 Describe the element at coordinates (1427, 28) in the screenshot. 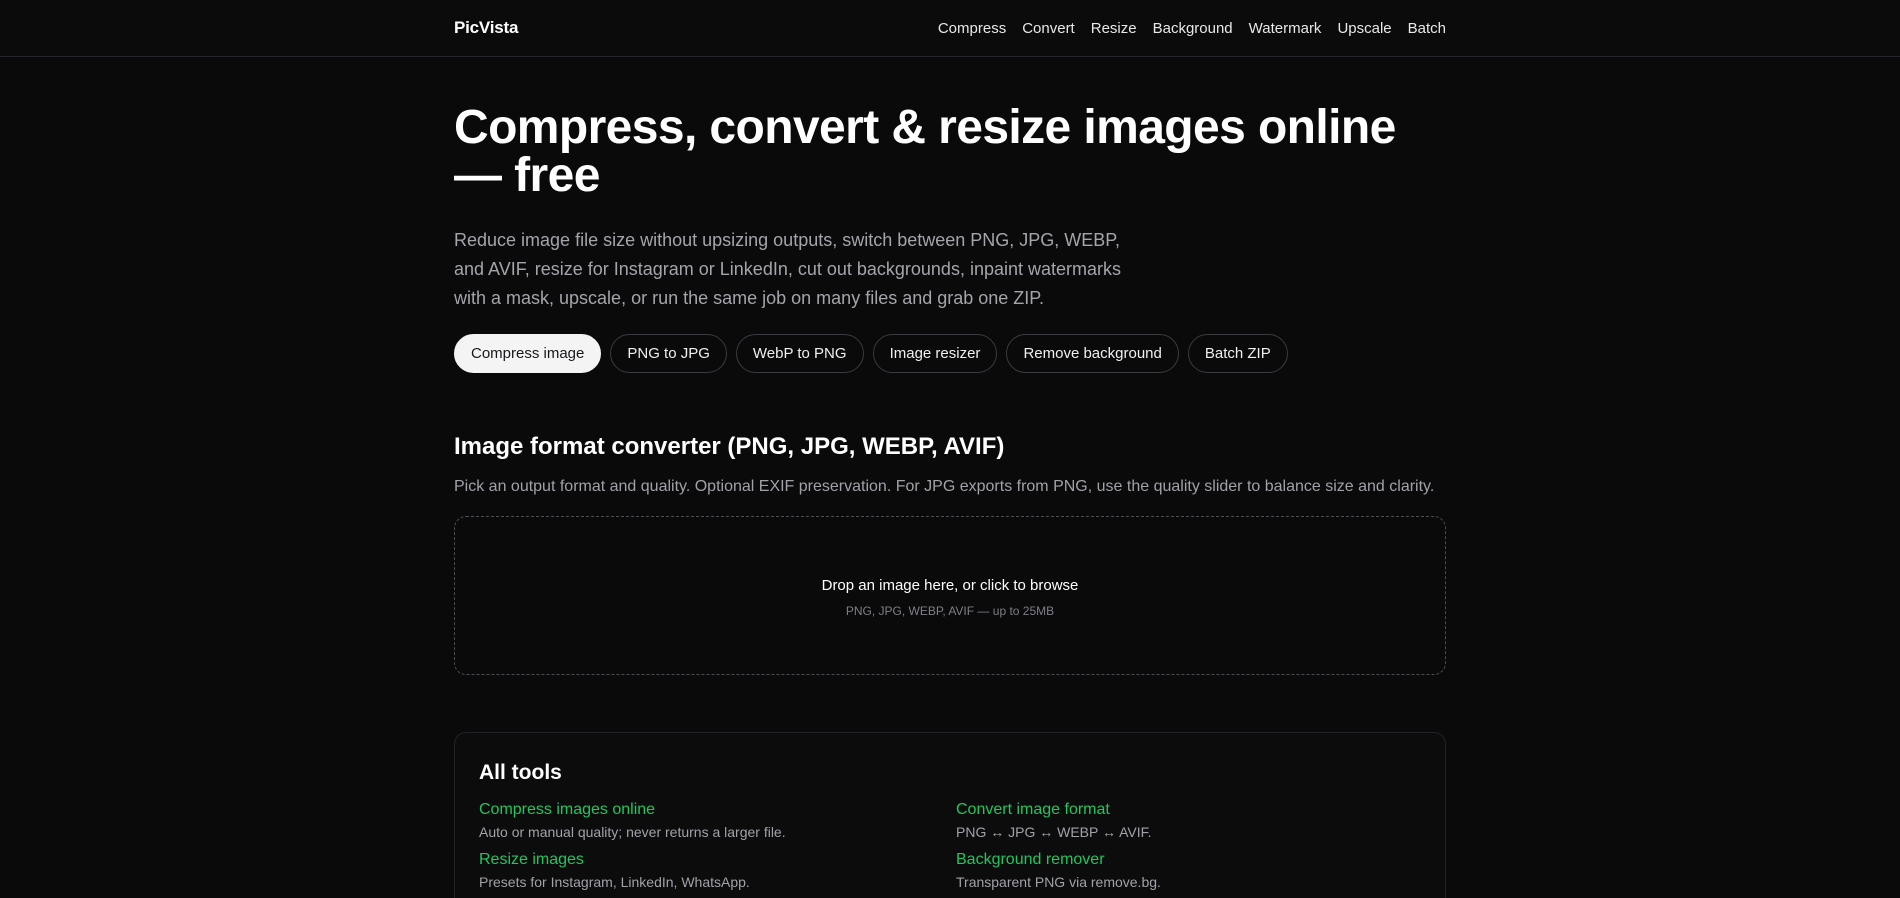

I see `nav-batch: Batch` at that location.